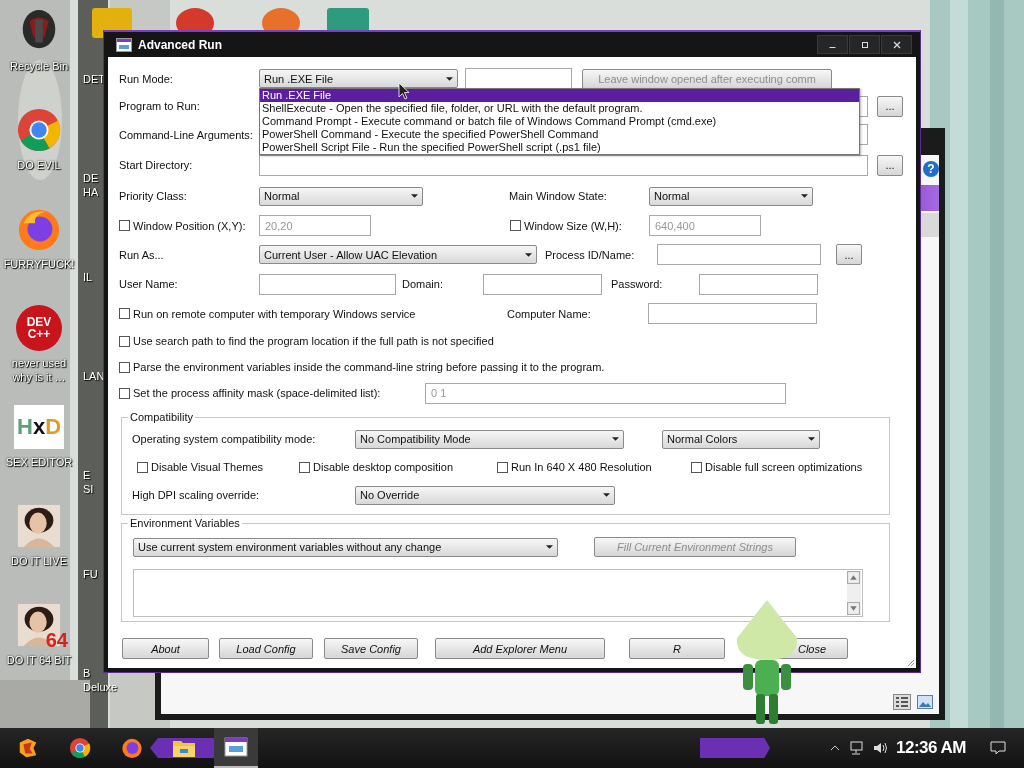  What do you see at coordinates (896, 44) in the screenshot?
I see `close-button` at bounding box center [896, 44].